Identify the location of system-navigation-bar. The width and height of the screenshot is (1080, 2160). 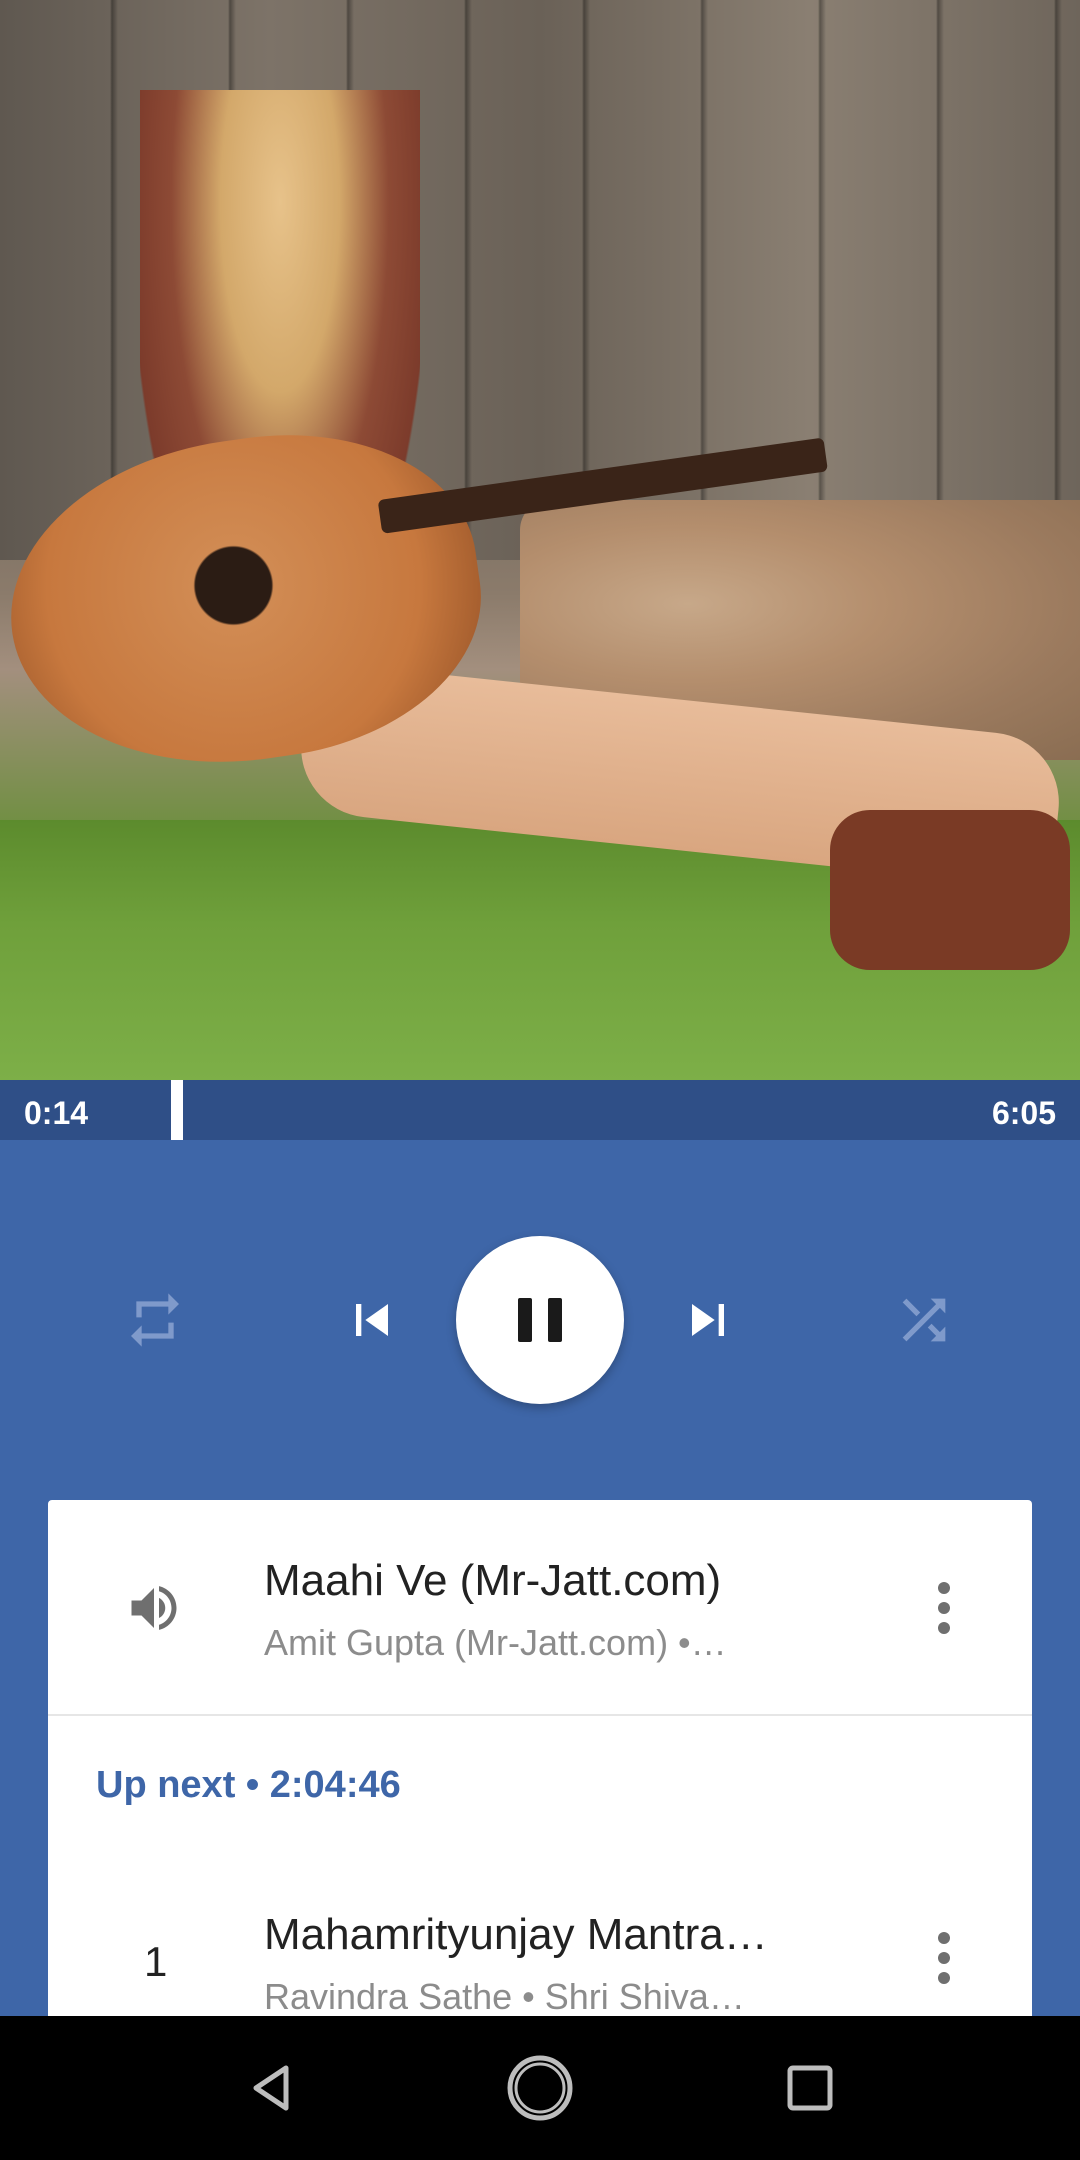
(540, 2088).